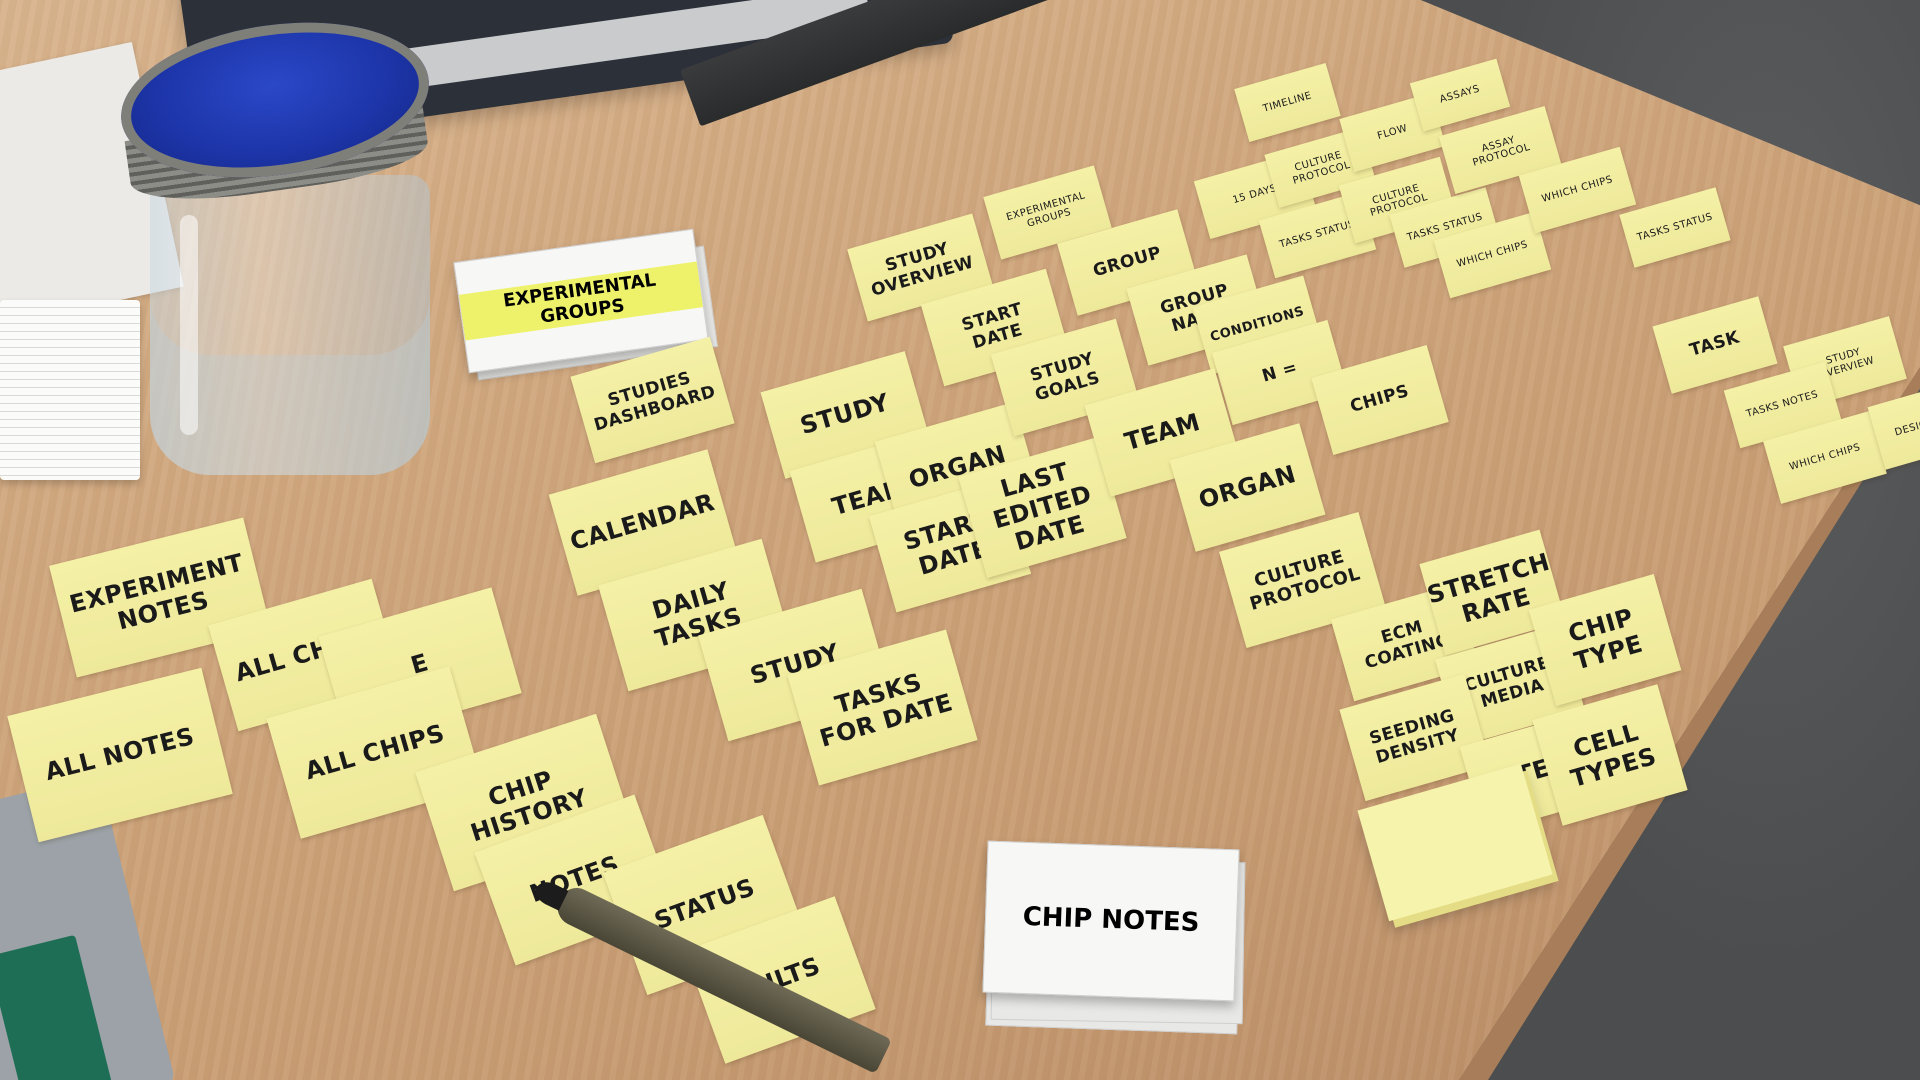 This screenshot has width=1920, height=1080. I want to click on mason-jar, so click(285, 239).